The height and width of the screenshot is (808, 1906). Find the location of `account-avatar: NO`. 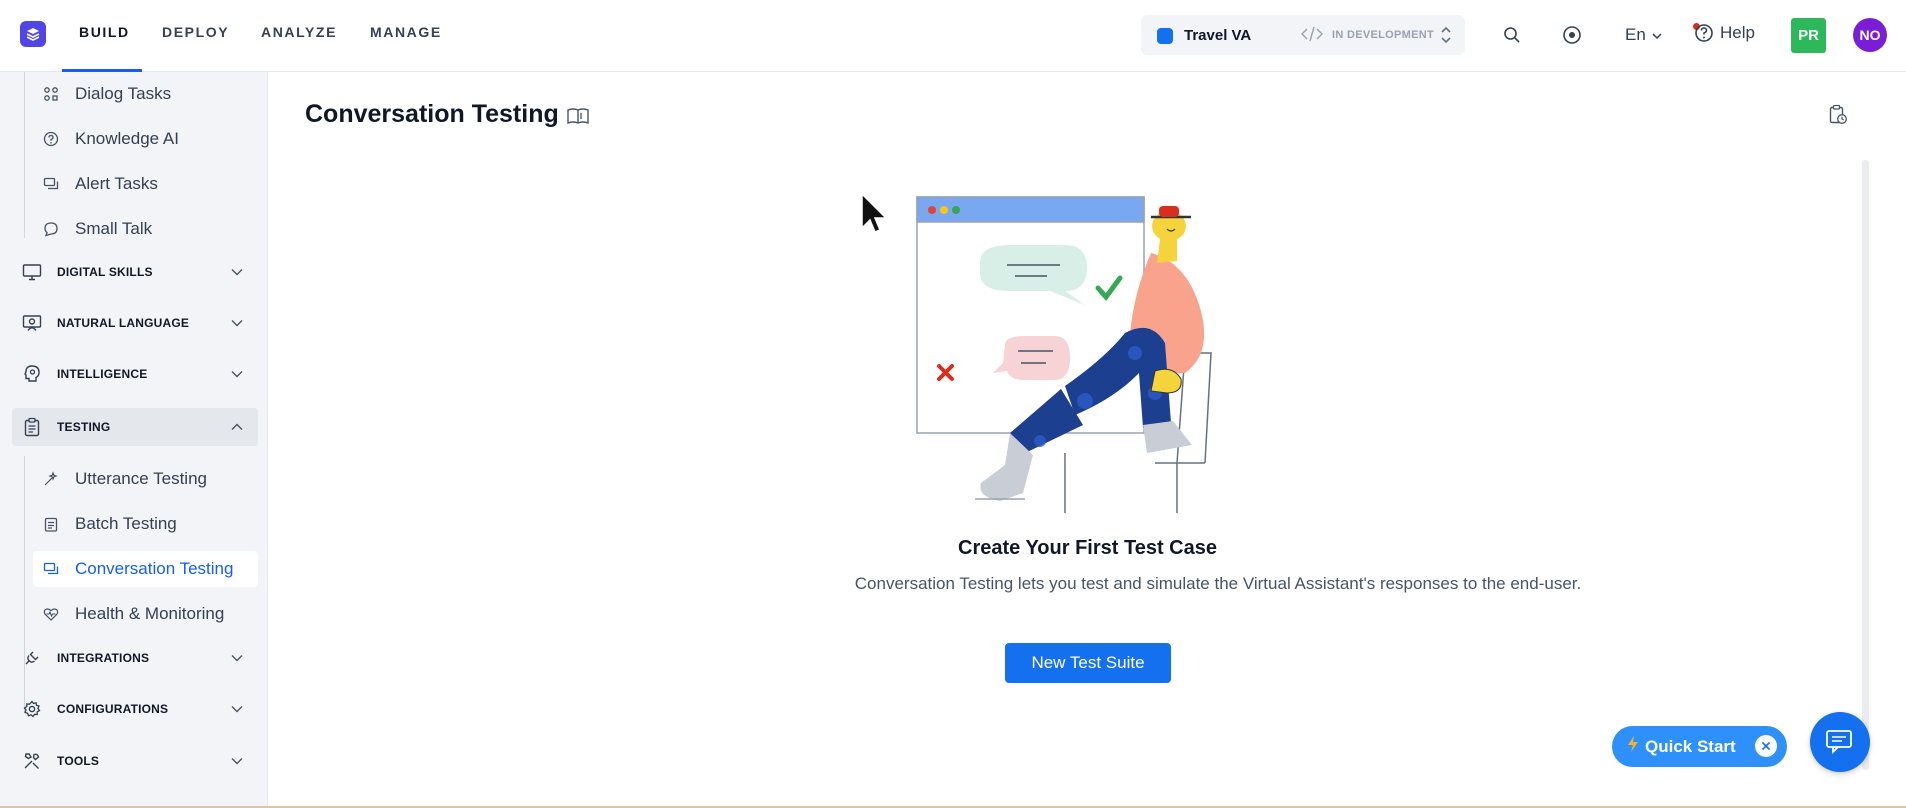

account-avatar: NO is located at coordinates (1870, 35).